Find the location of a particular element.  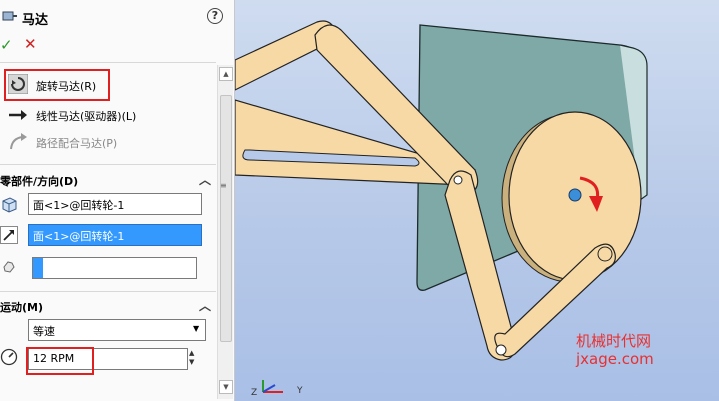

direction-field: 面<1>@回转轮-1 is located at coordinates (115, 204).